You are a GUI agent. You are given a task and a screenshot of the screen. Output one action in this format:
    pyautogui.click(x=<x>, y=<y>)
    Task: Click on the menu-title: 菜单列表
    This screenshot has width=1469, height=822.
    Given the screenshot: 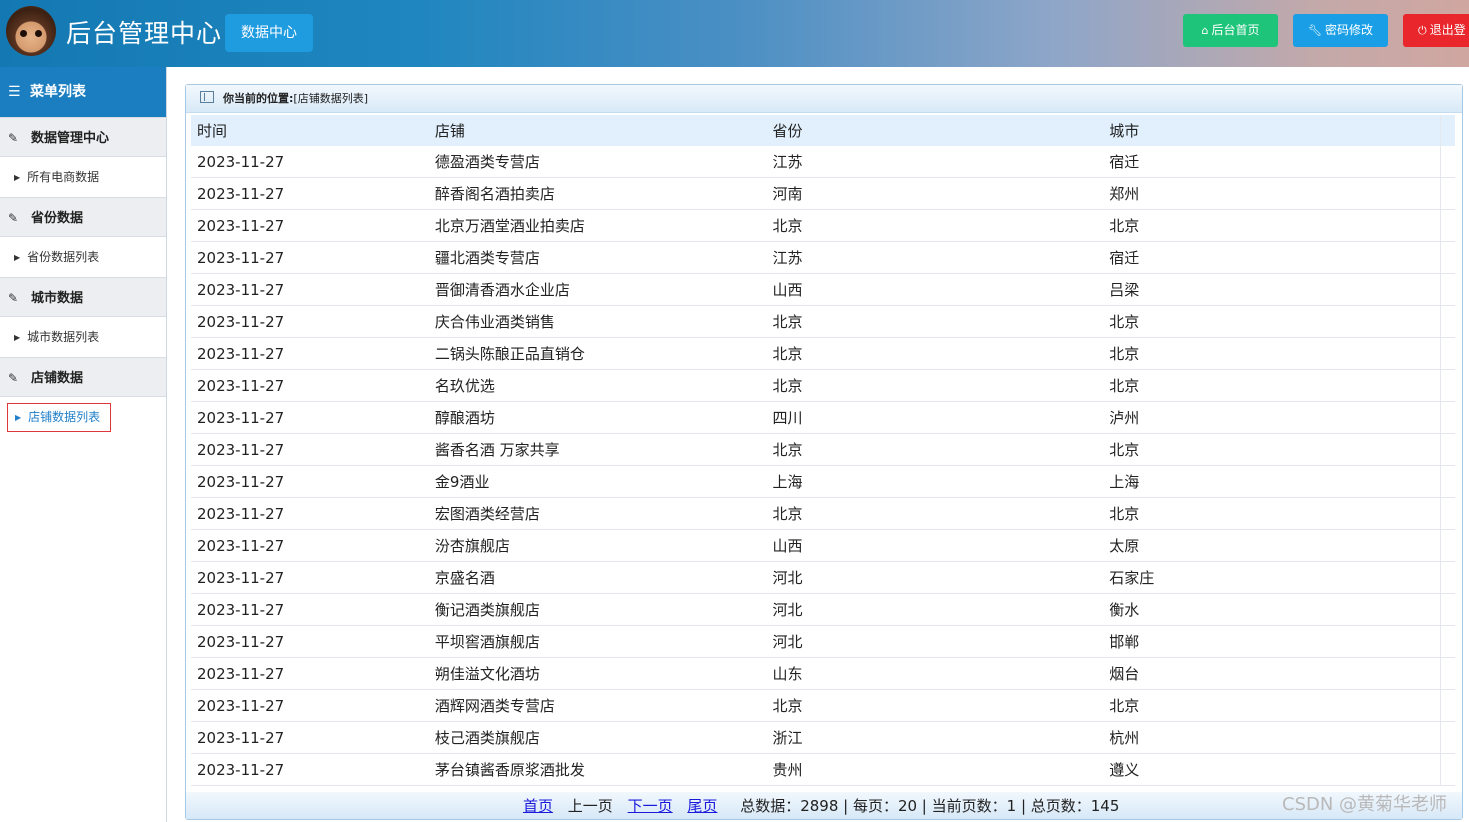 What is the action you would take?
    pyautogui.click(x=58, y=92)
    